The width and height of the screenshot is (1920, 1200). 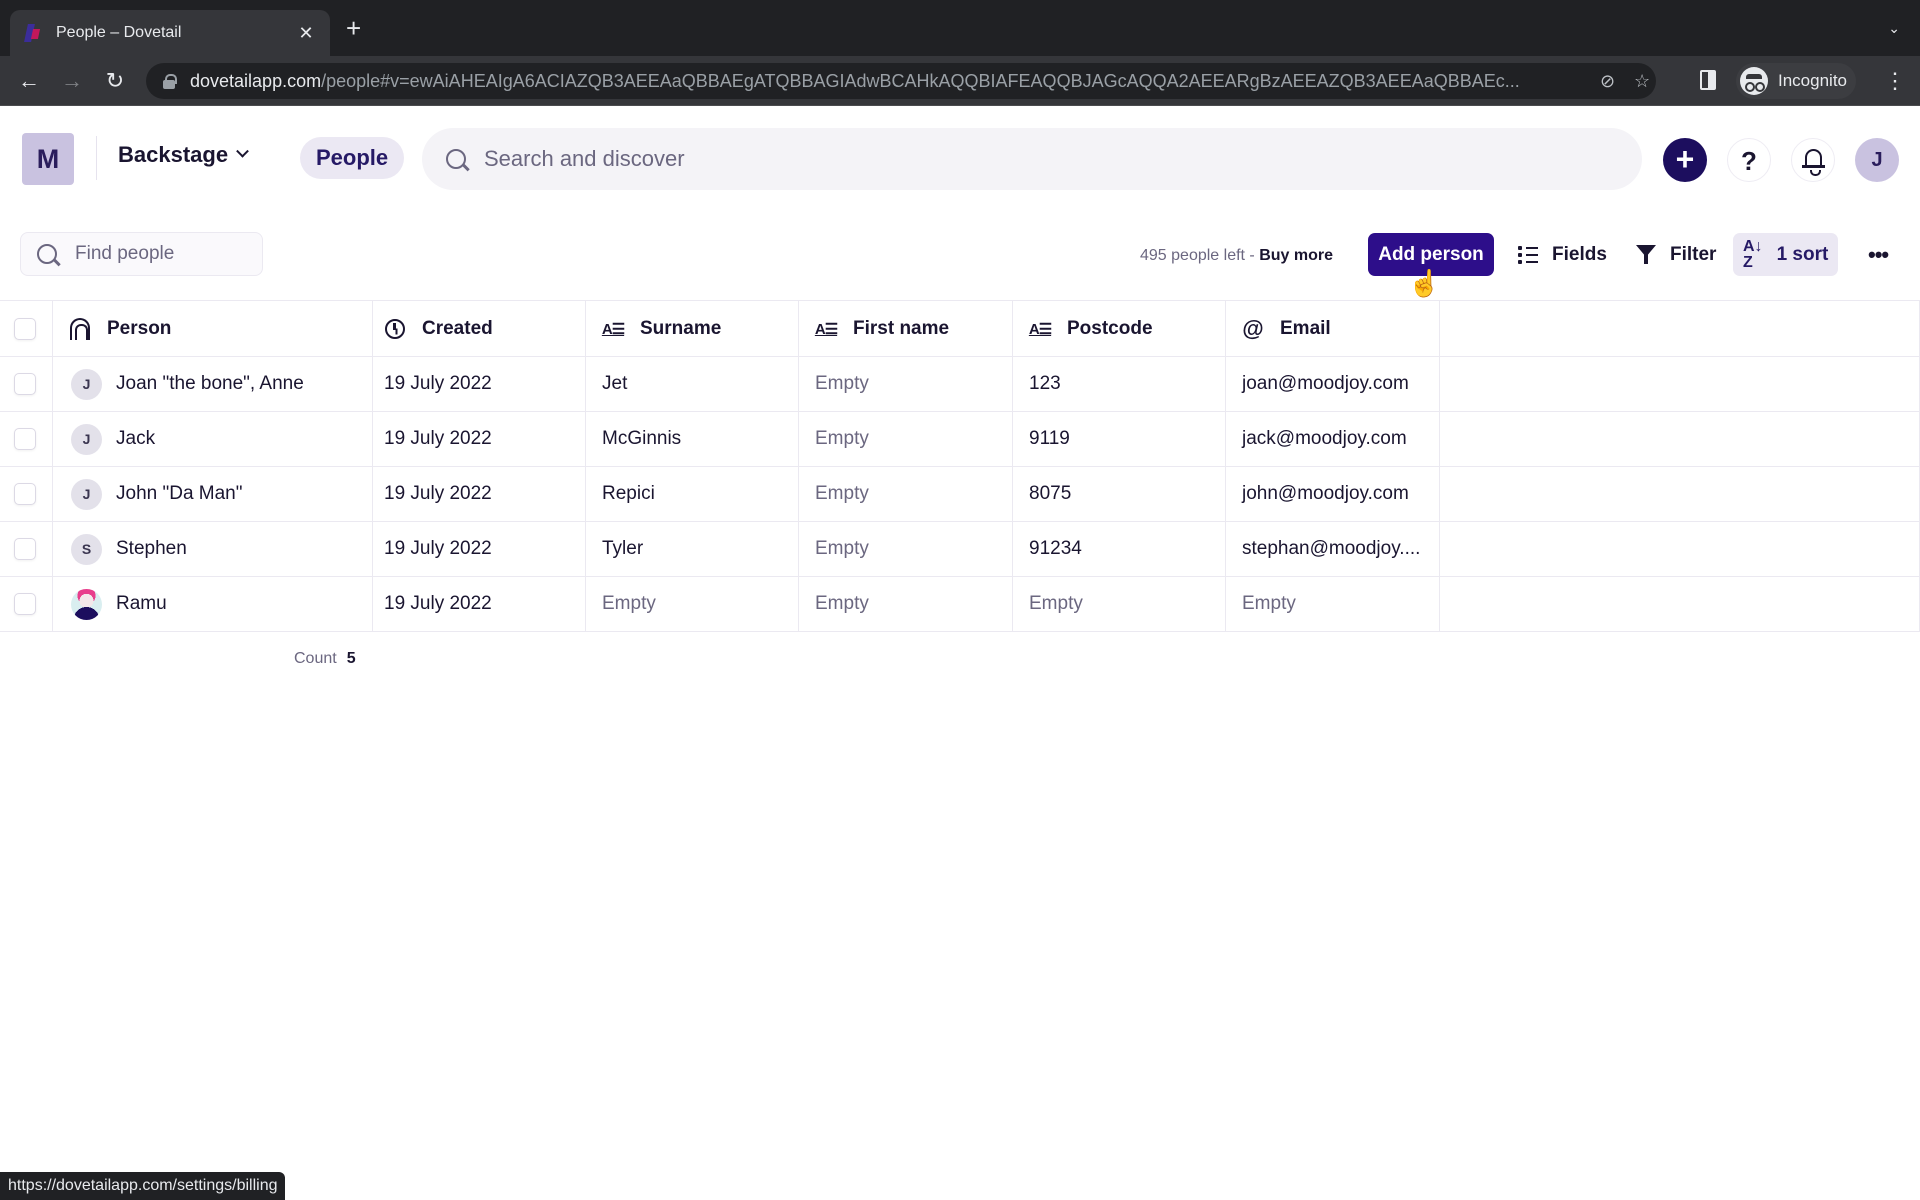 I want to click on surname-cell: Tyler, so click(x=692, y=549).